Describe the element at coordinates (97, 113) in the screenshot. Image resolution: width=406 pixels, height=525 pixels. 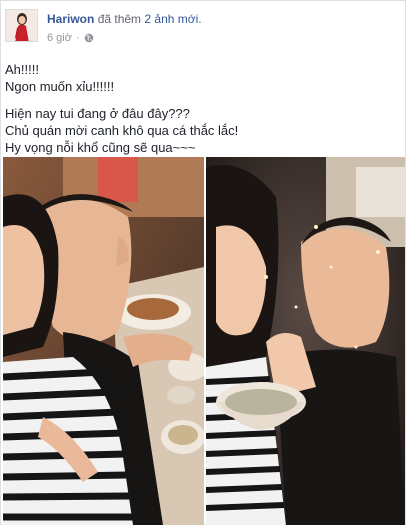
I see `post-text-line: Hiện nay tui đang ở đâu đây???` at that location.